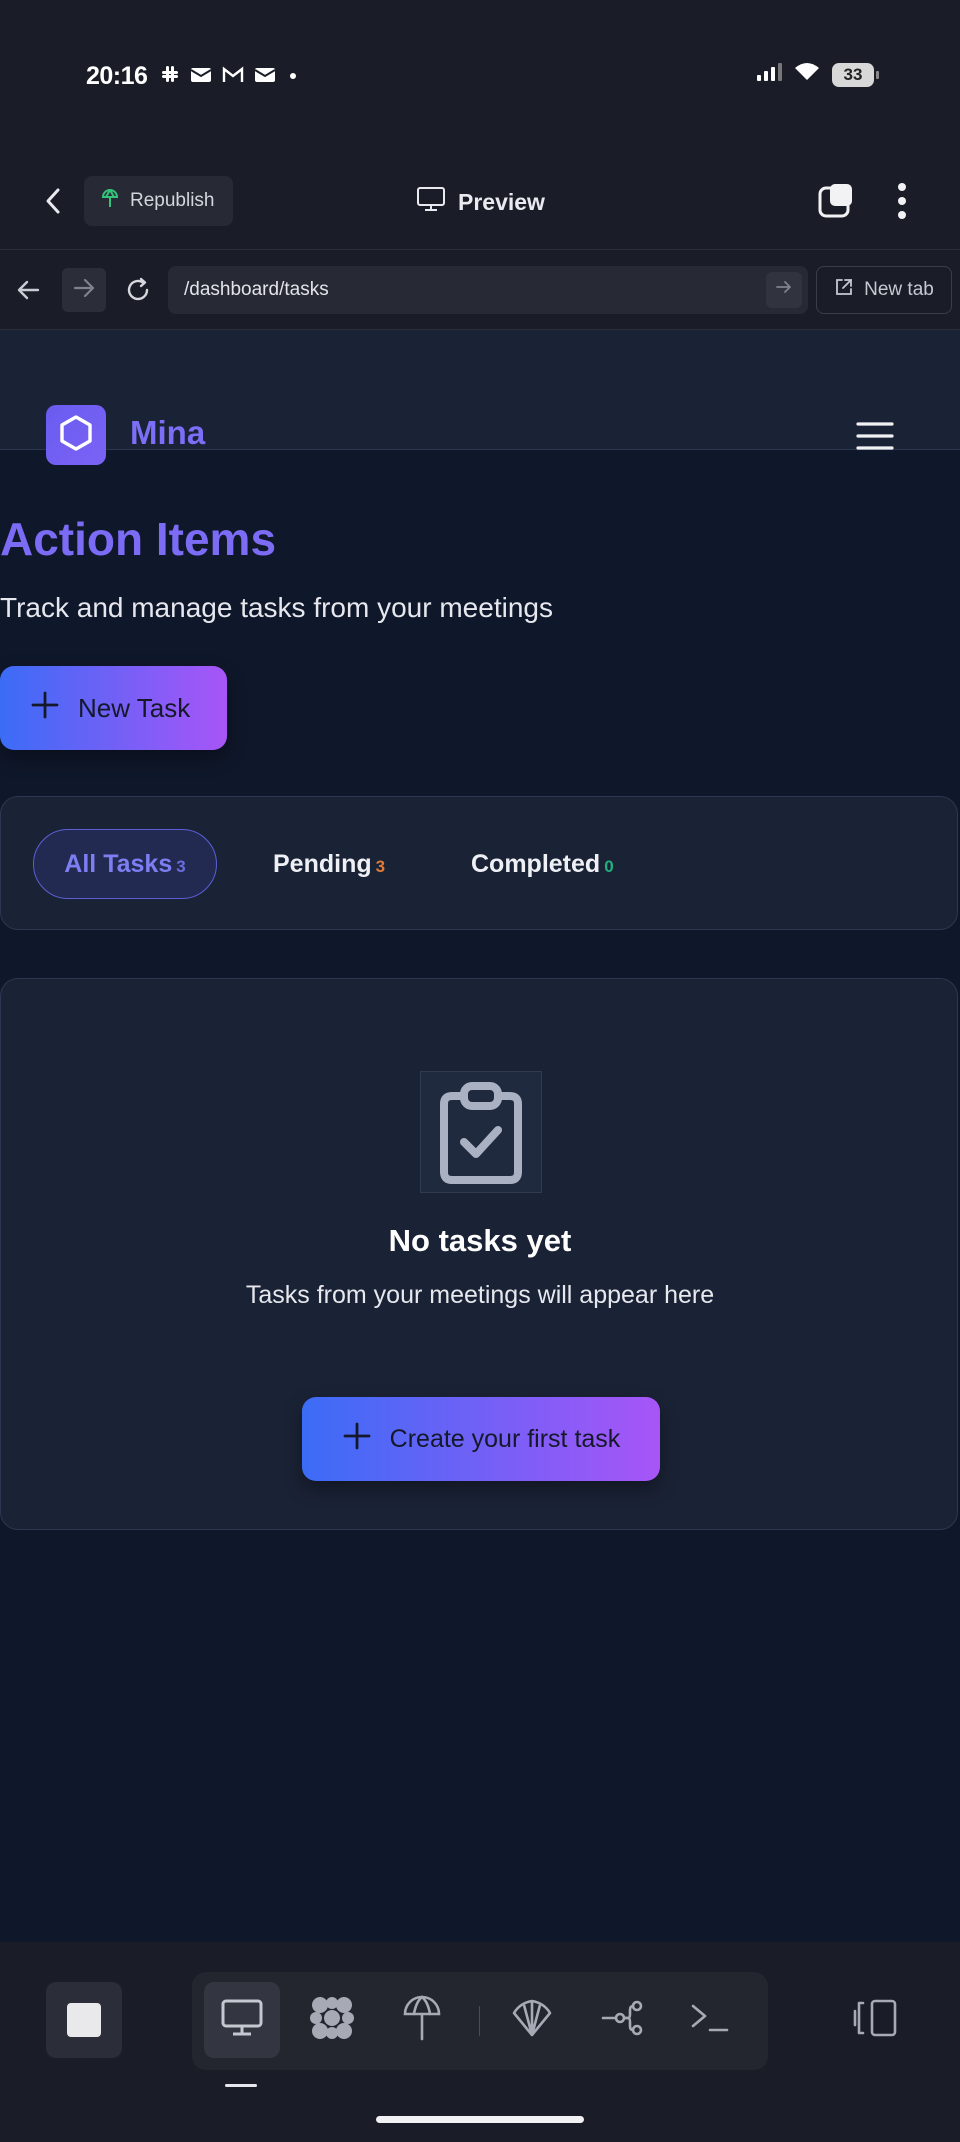 The width and height of the screenshot is (960, 2142). I want to click on status-right: 33, so click(817, 74).